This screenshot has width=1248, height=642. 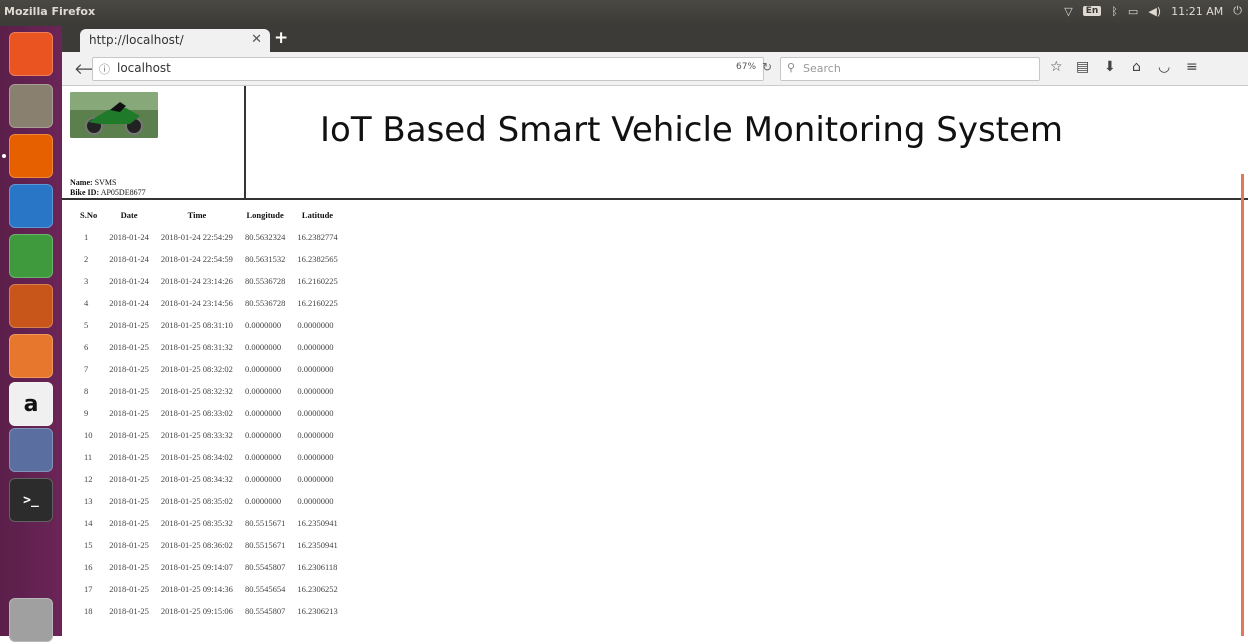 What do you see at coordinates (105, 182) in the screenshot?
I see `name-value: SVMS` at bounding box center [105, 182].